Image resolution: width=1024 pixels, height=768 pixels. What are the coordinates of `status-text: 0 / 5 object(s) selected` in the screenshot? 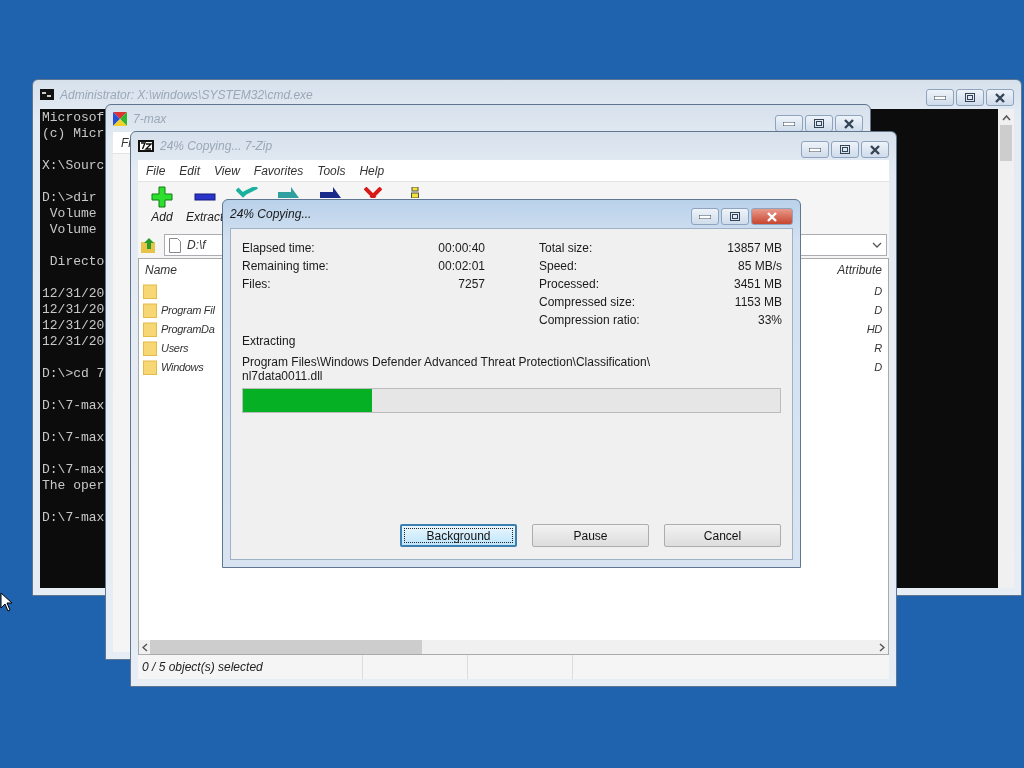 It's located at (250, 667).